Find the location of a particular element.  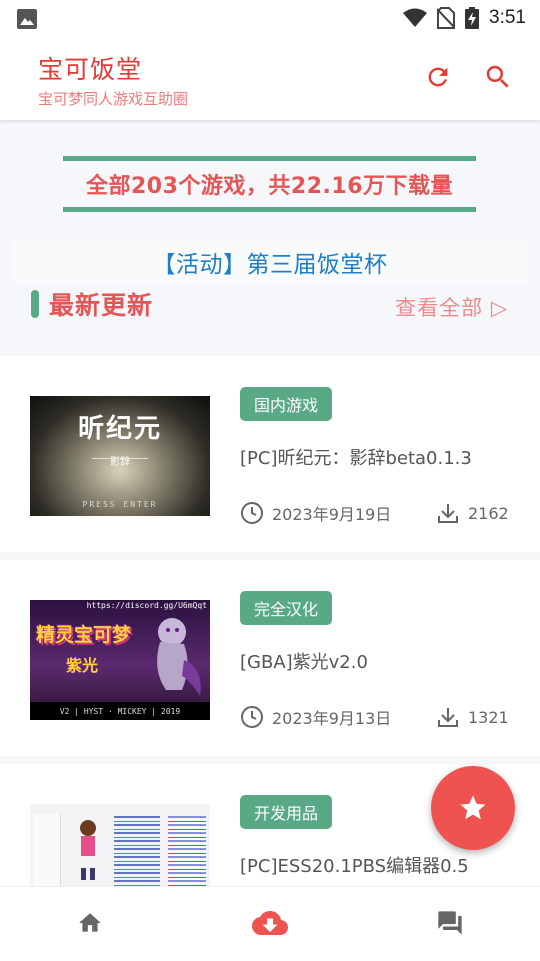

home-icon is located at coordinates (90, 922).